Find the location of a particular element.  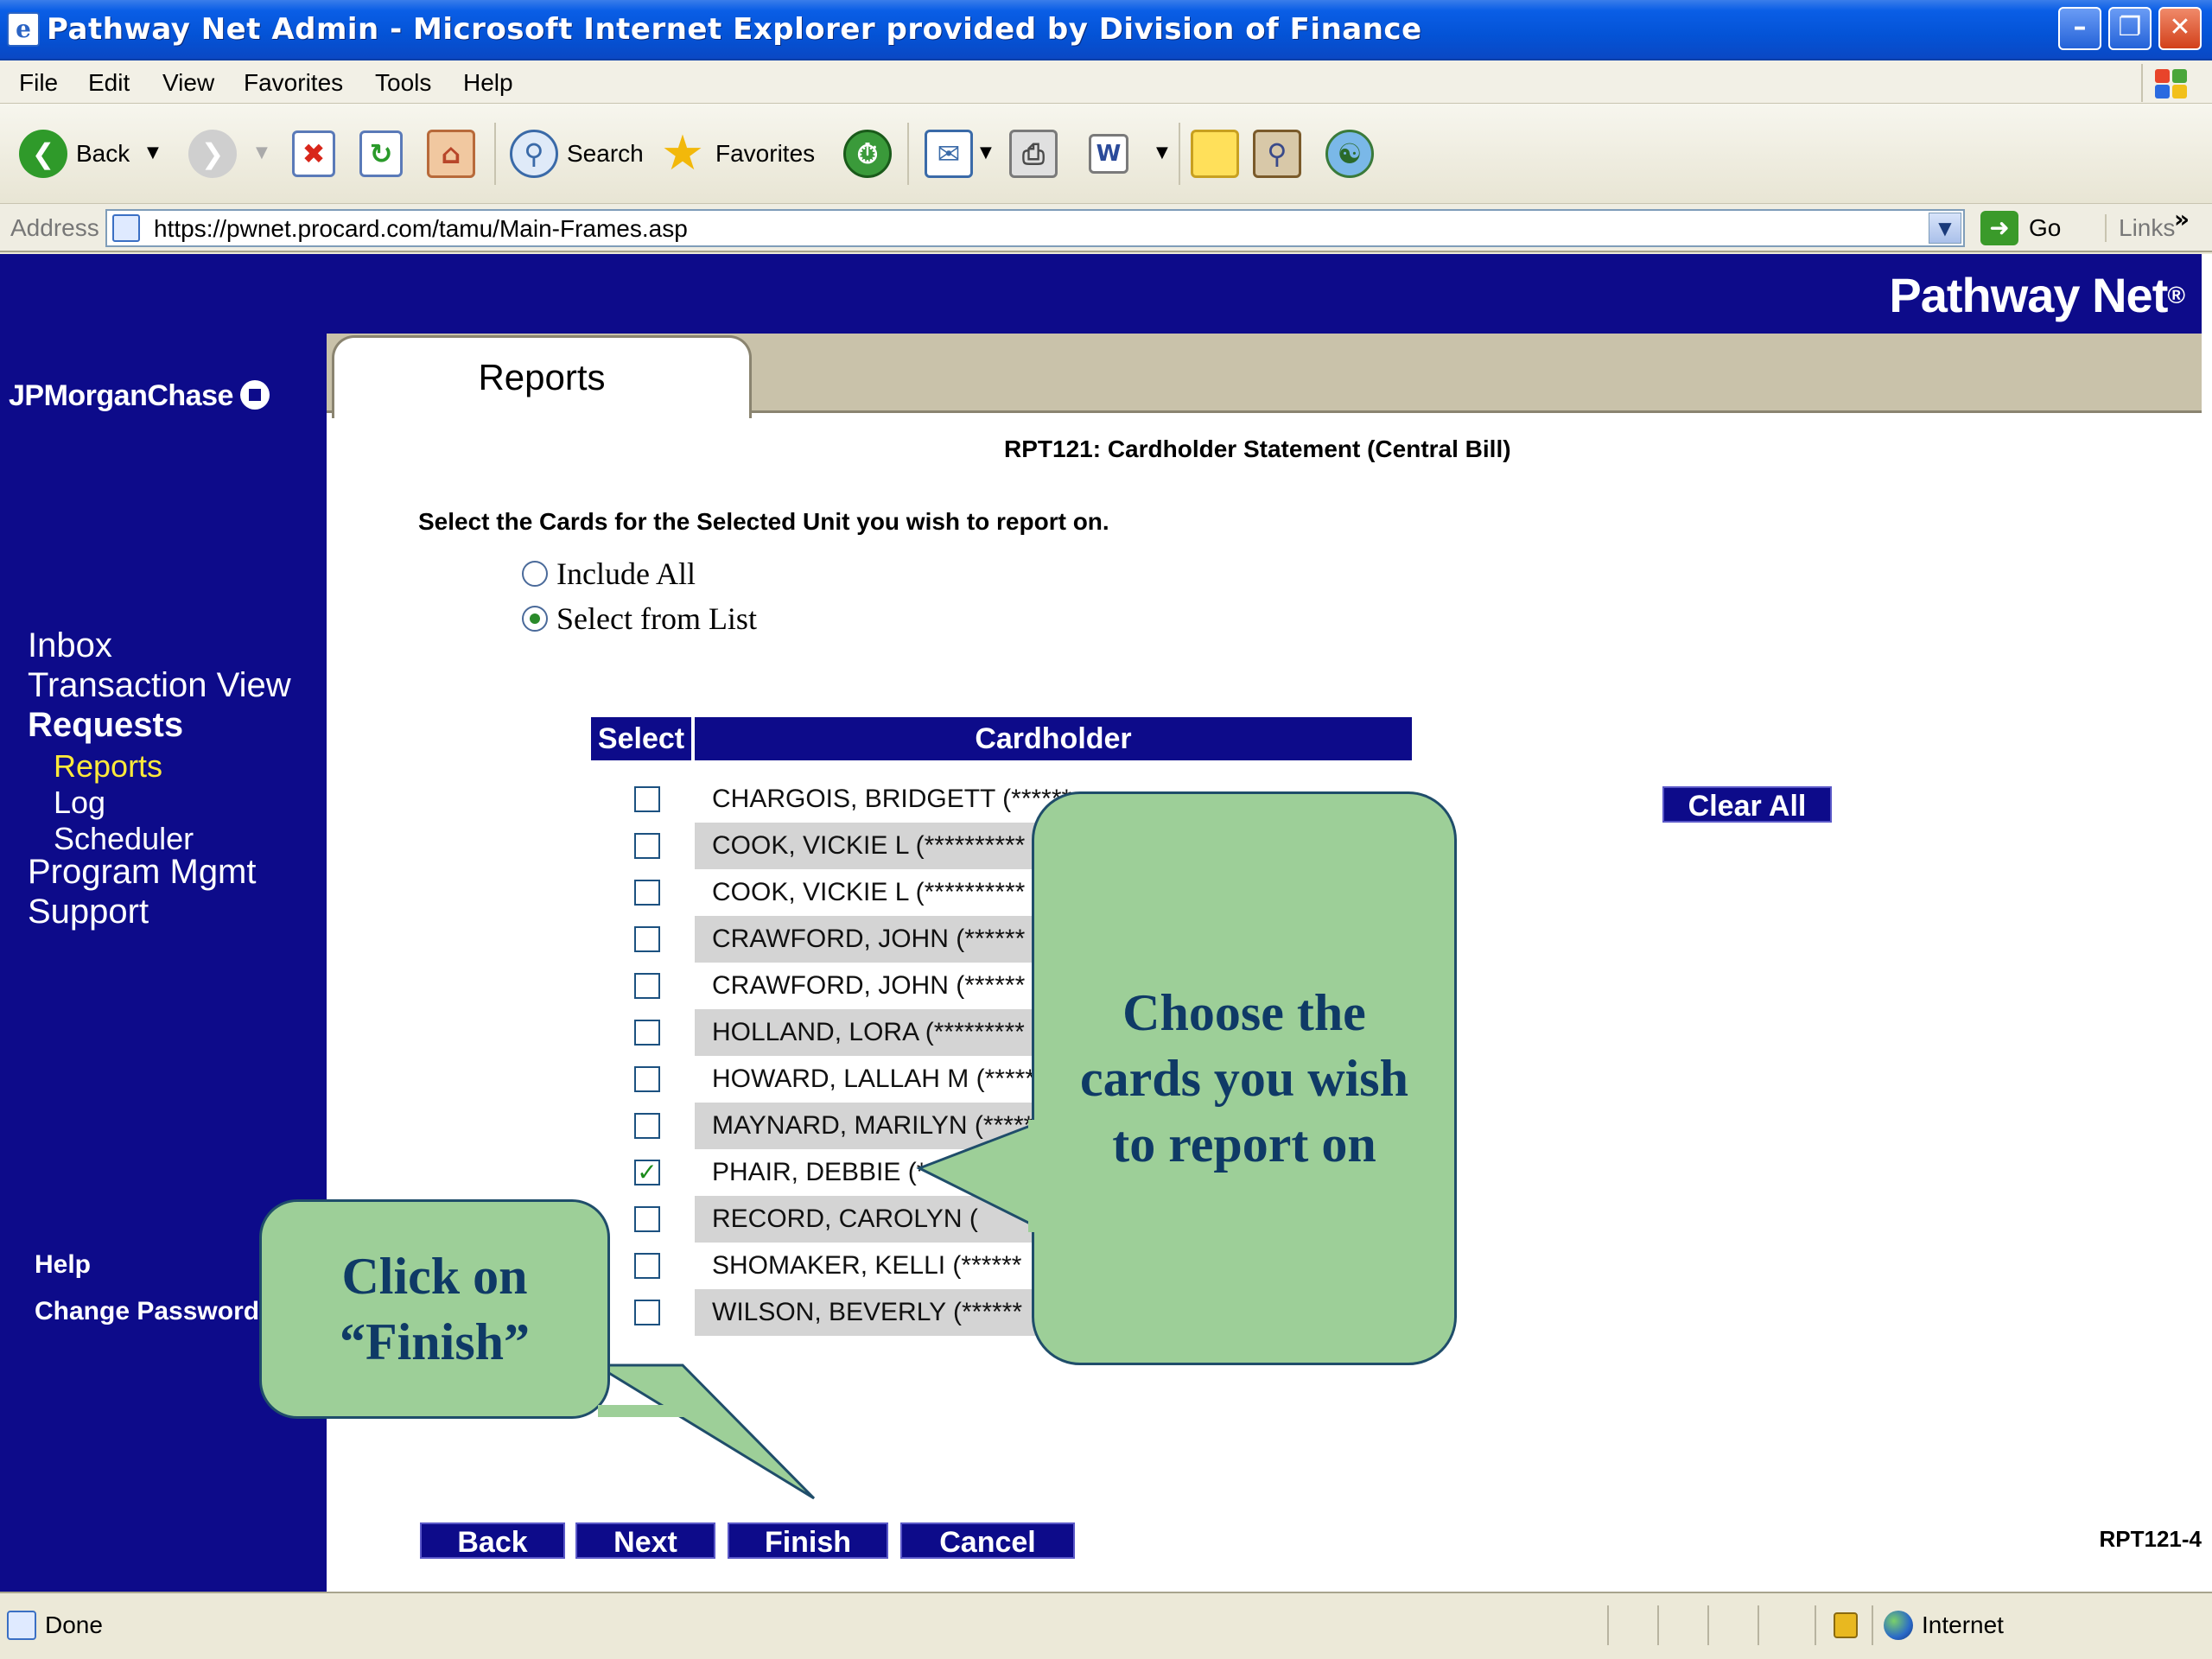

callout-pointer-choose is located at coordinates (977, 1175).